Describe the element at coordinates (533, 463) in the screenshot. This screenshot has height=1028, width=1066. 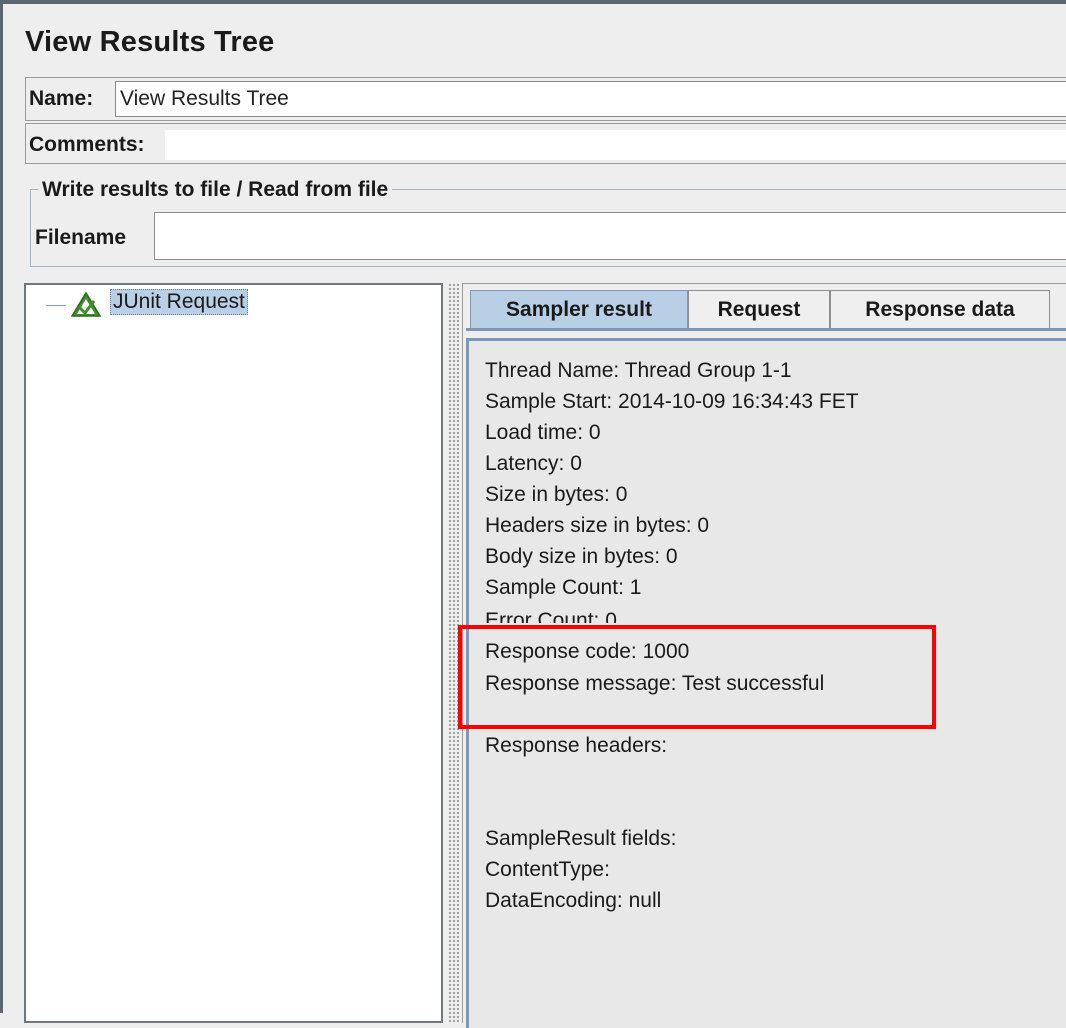
I see `result-line-latency: Latency: 0` at that location.